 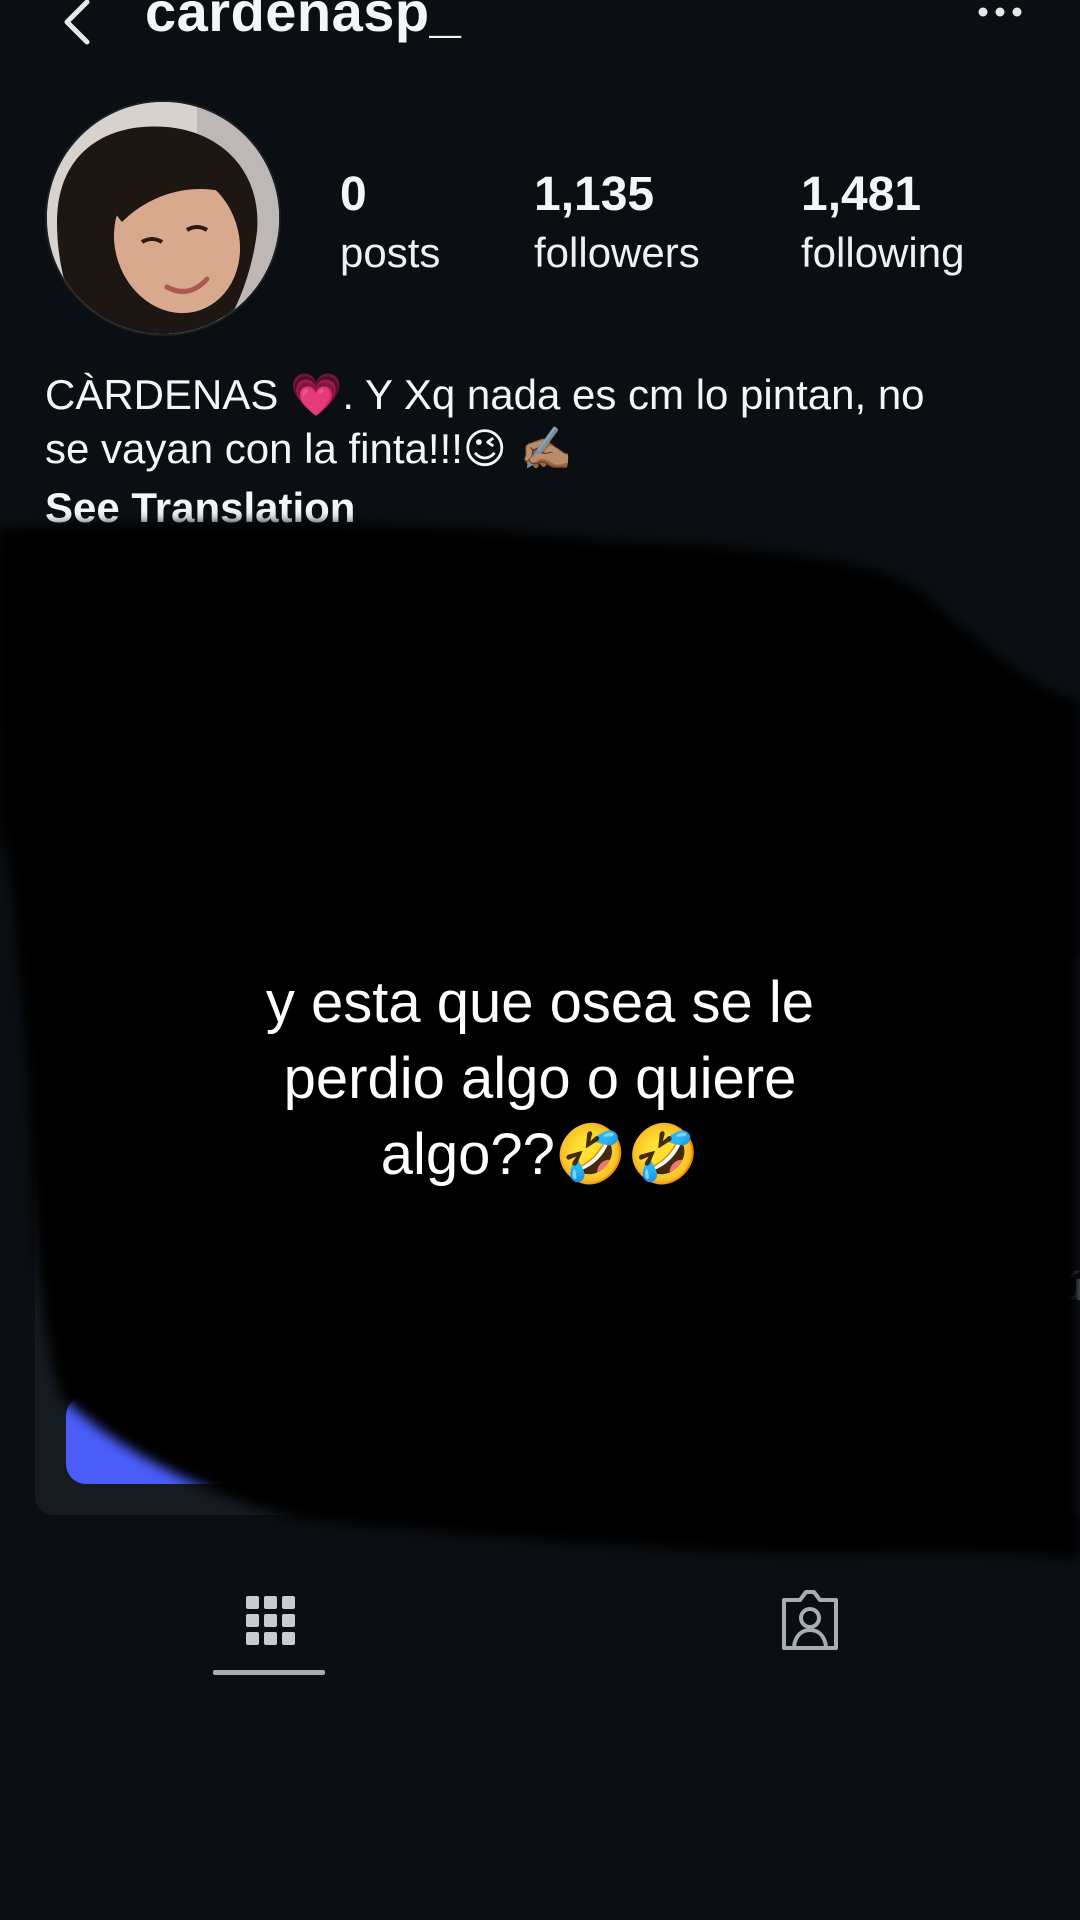 I want to click on followed-by-text: ollowed by margariitaa25, so click(x=431, y=613).